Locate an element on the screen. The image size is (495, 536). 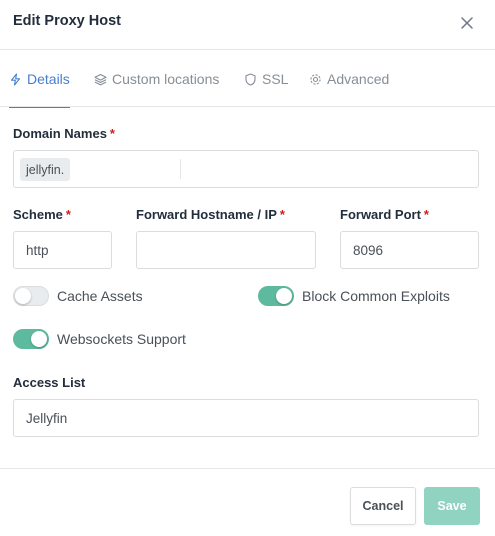
close-icon is located at coordinates (467, 22).